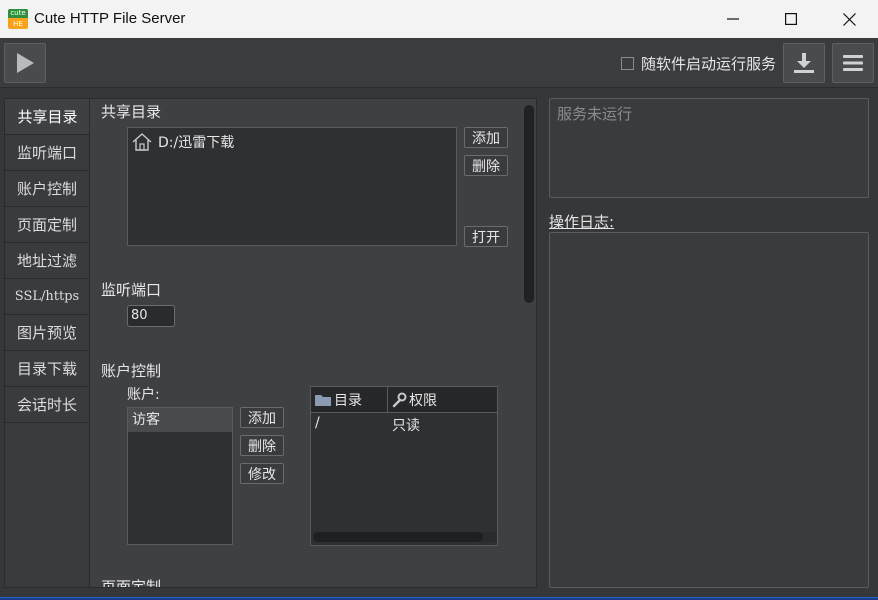 The height and width of the screenshot is (600, 878). I want to click on delete-dir-button: 删除, so click(486, 165).